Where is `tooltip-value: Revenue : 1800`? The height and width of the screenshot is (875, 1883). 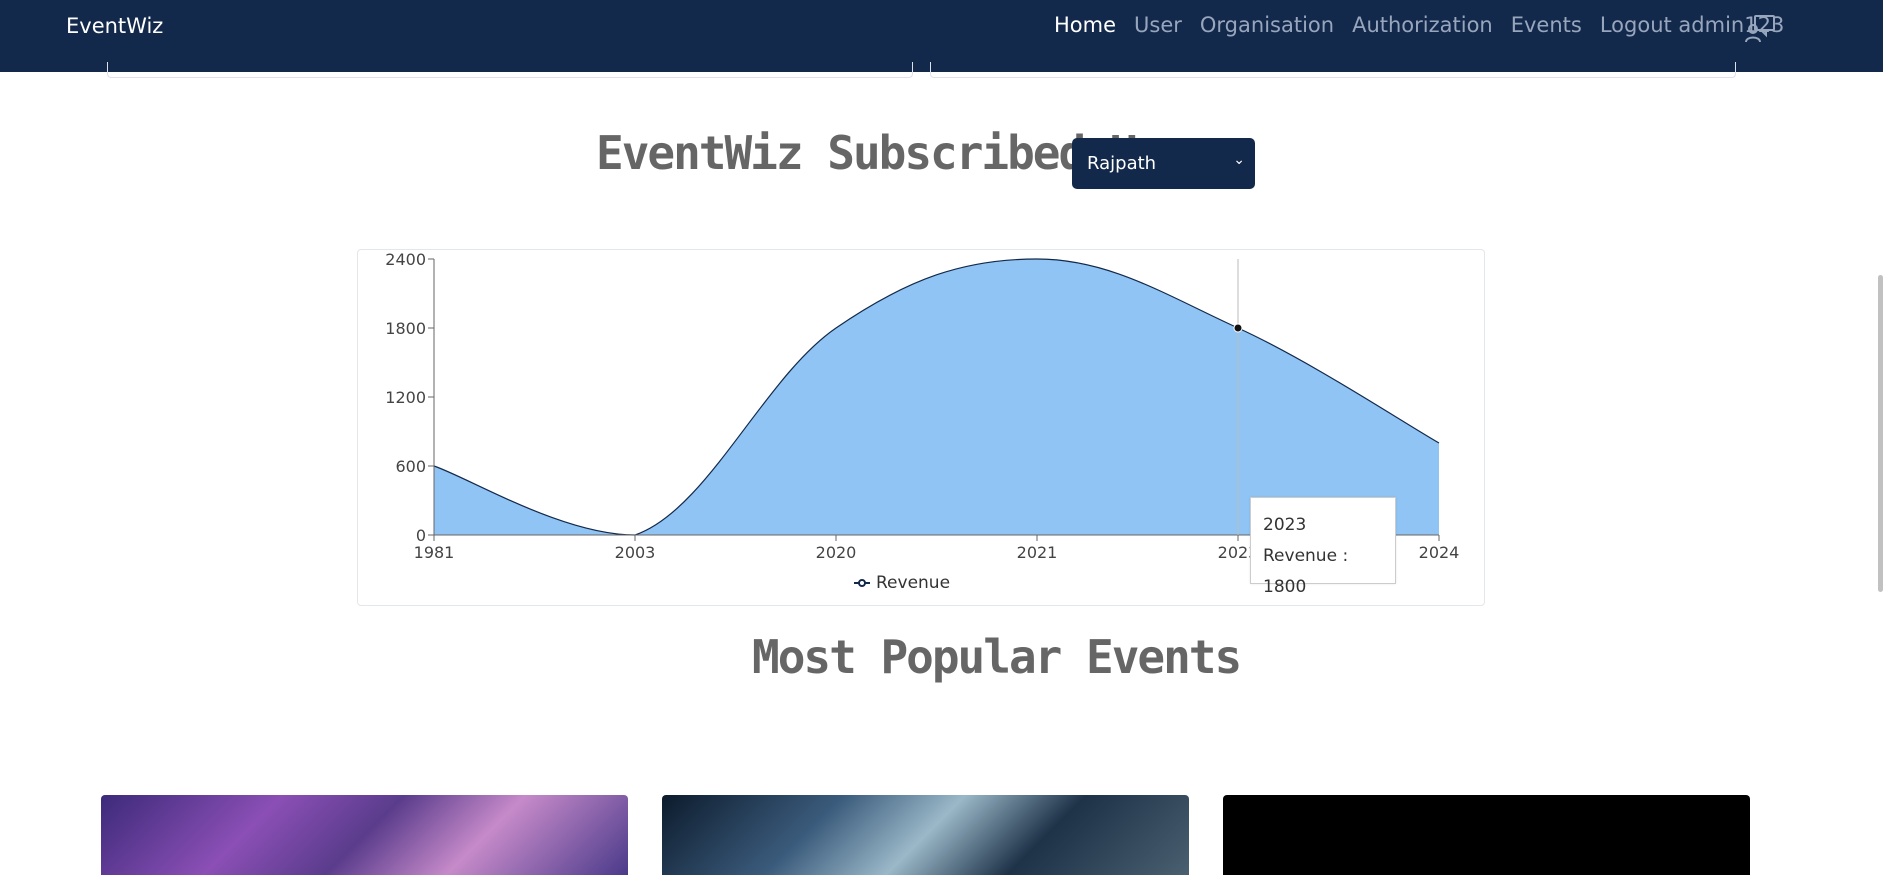
tooltip-value: Revenue : 1800 is located at coordinates (1306, 571).